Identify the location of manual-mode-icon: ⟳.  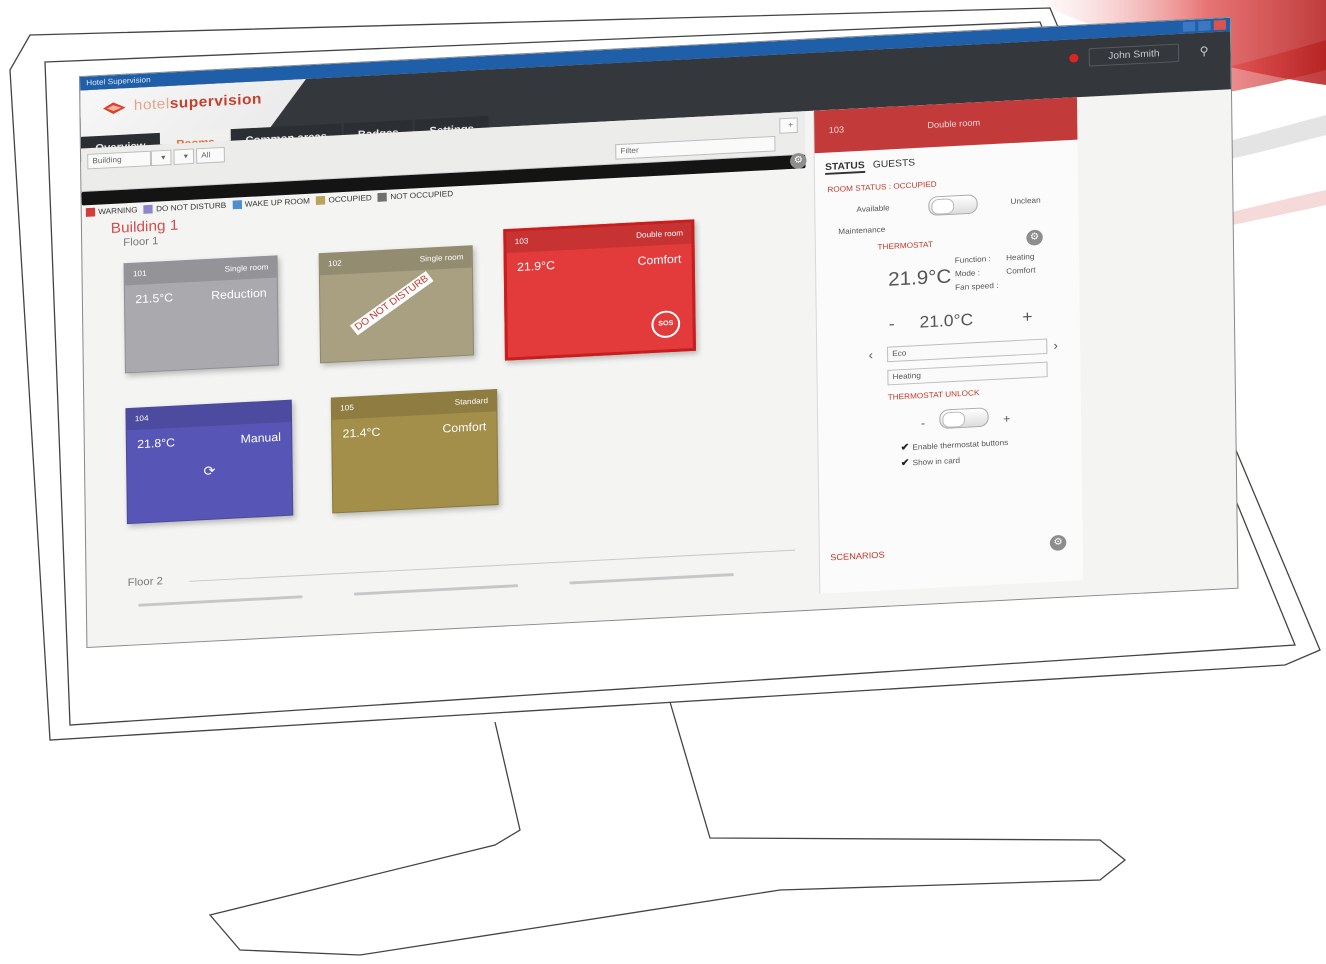
(209, 470).